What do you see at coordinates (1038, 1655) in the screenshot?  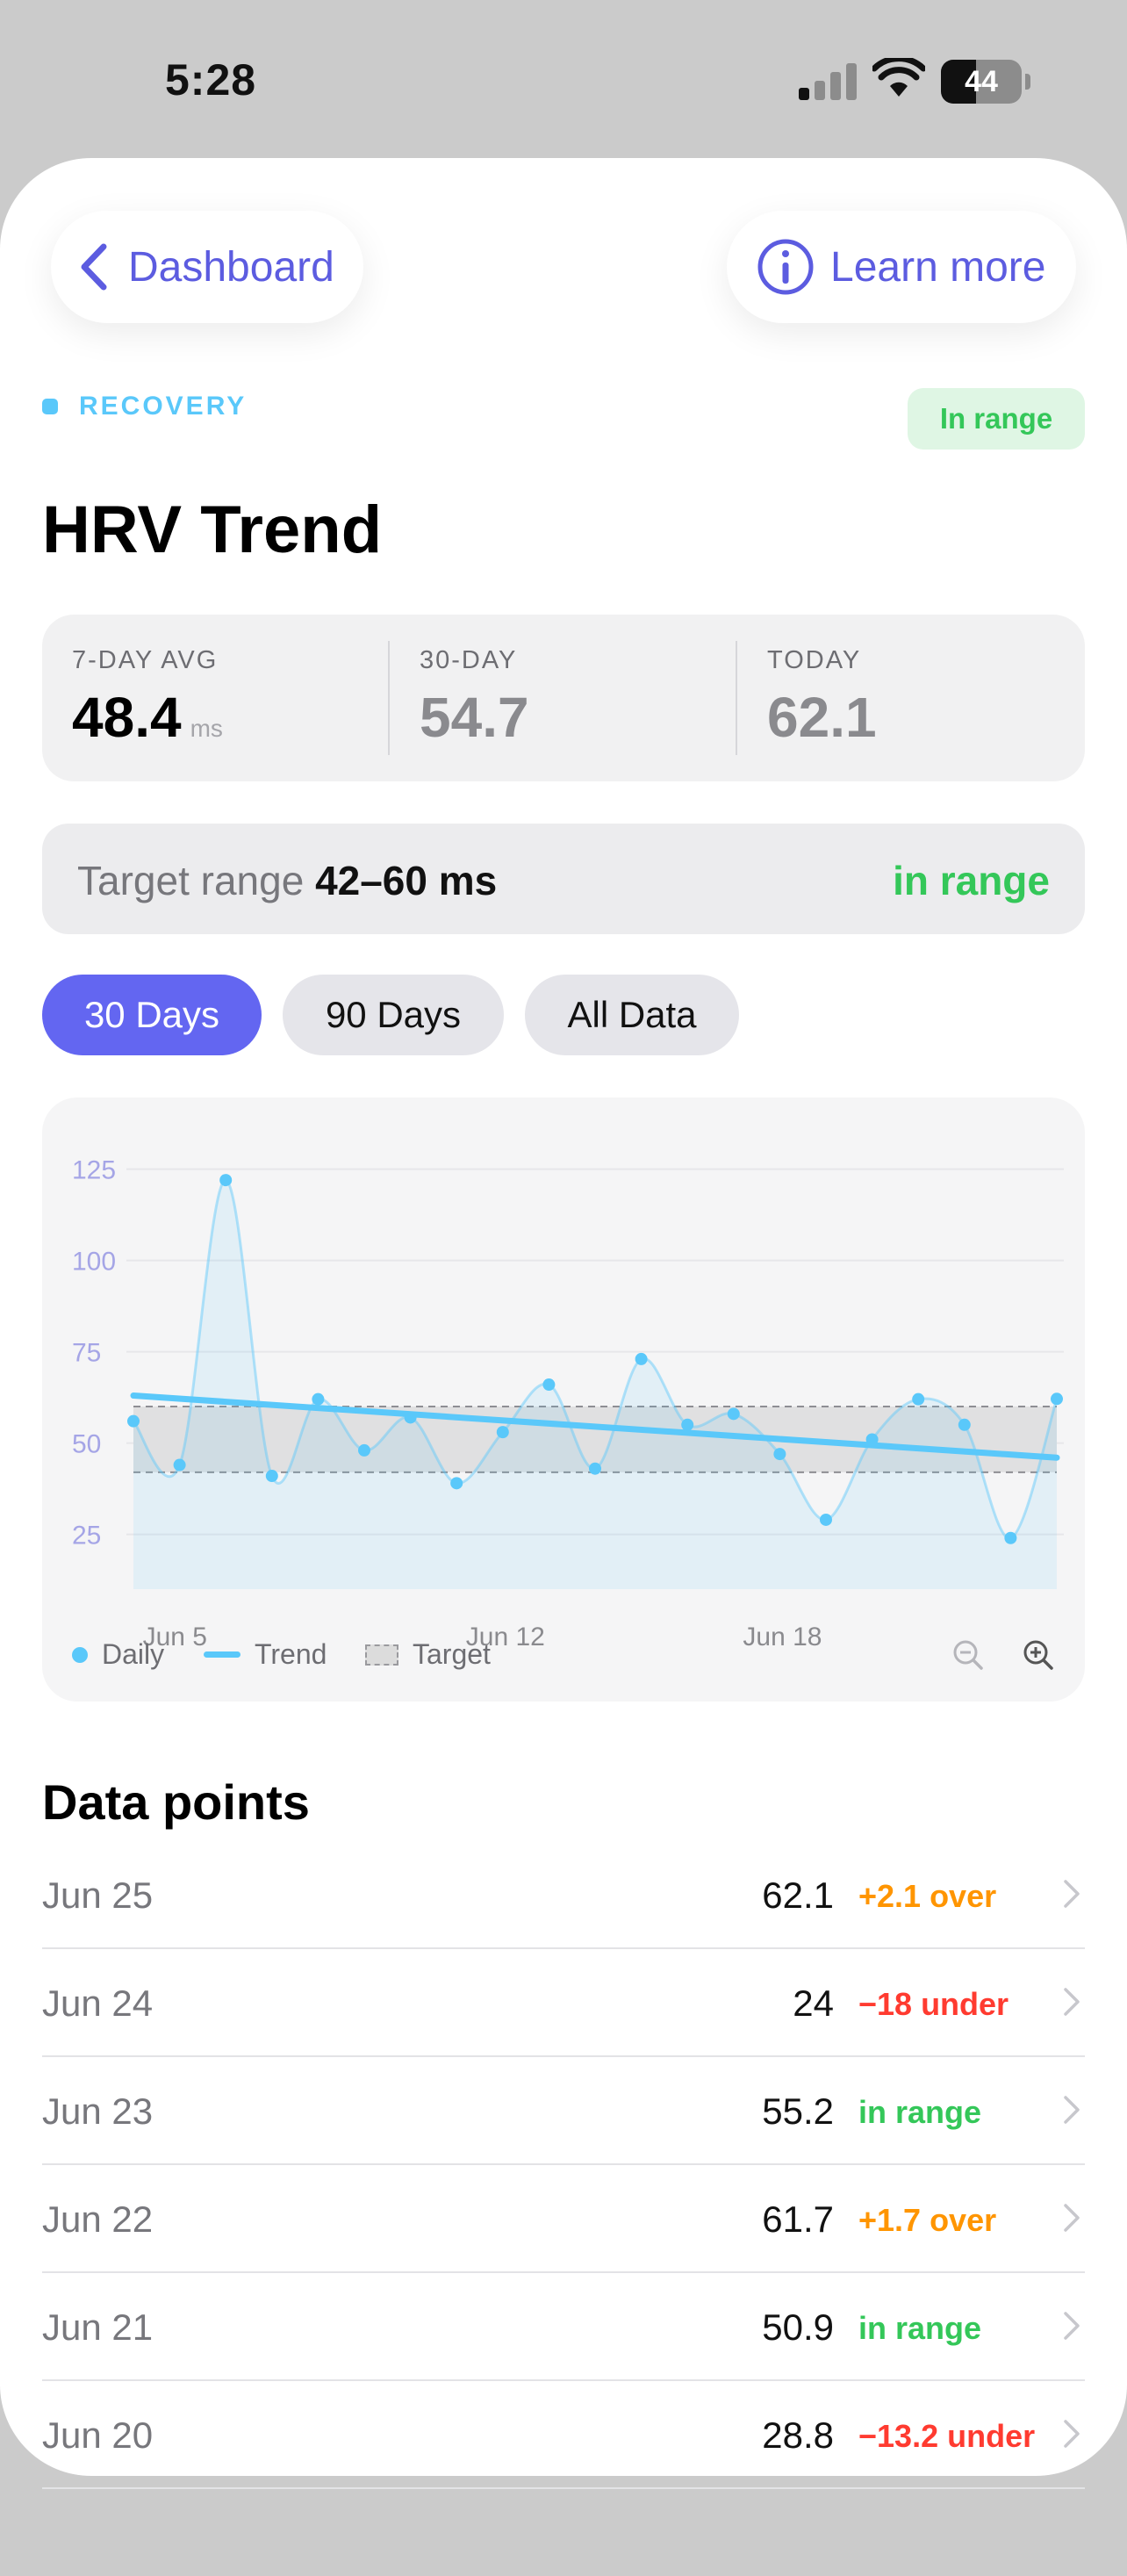 I see `zoom-in-icon` at bounding box center [1038, 1655].